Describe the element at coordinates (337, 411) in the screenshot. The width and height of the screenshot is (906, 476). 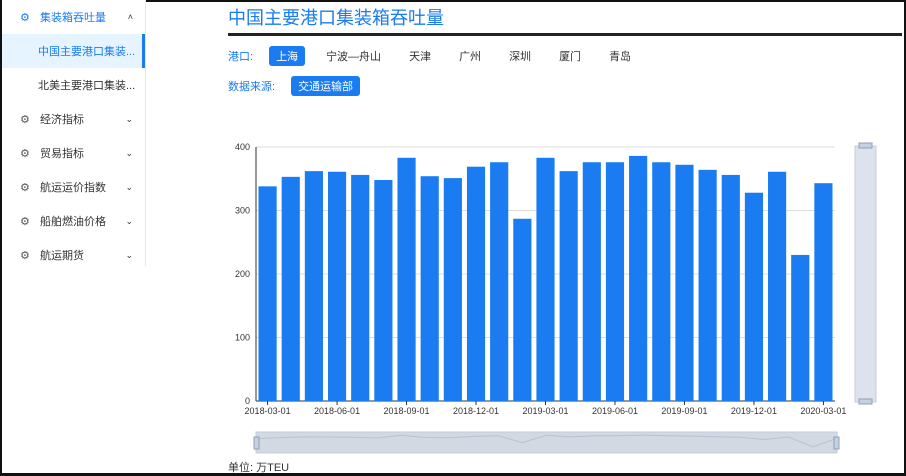
I see `x-tick-label: 2018-06-01` at that location.